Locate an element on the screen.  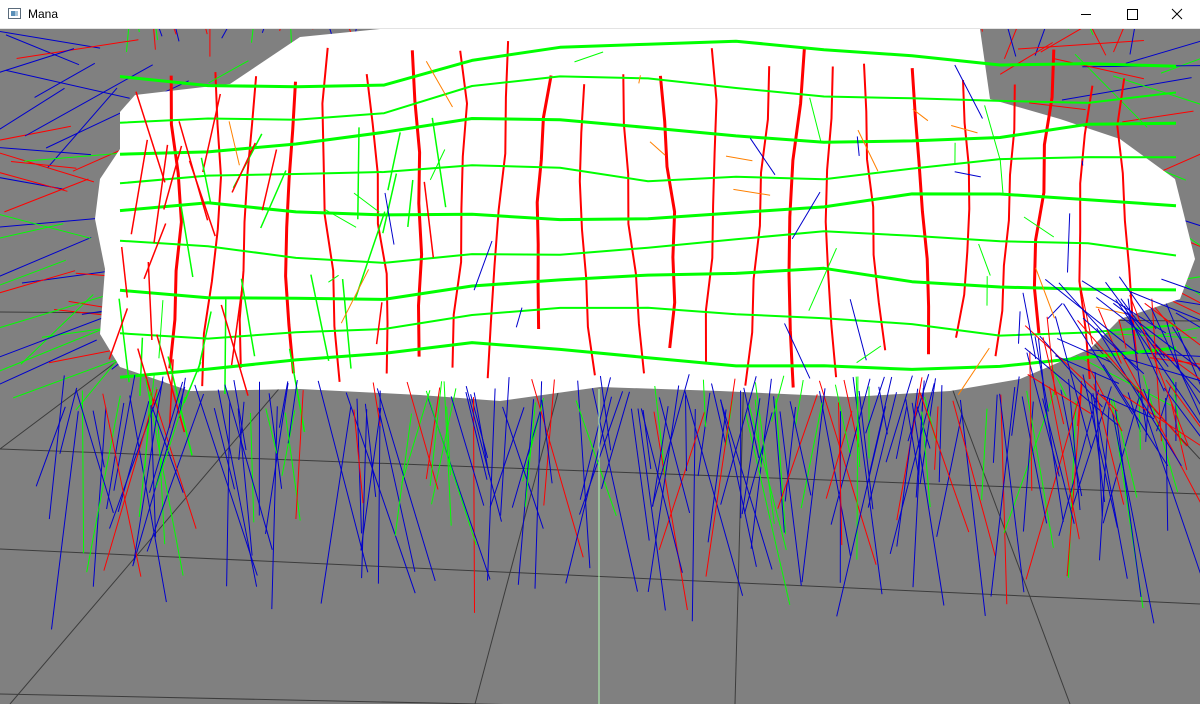
maximize-button is located at coordinates (1132, 14).